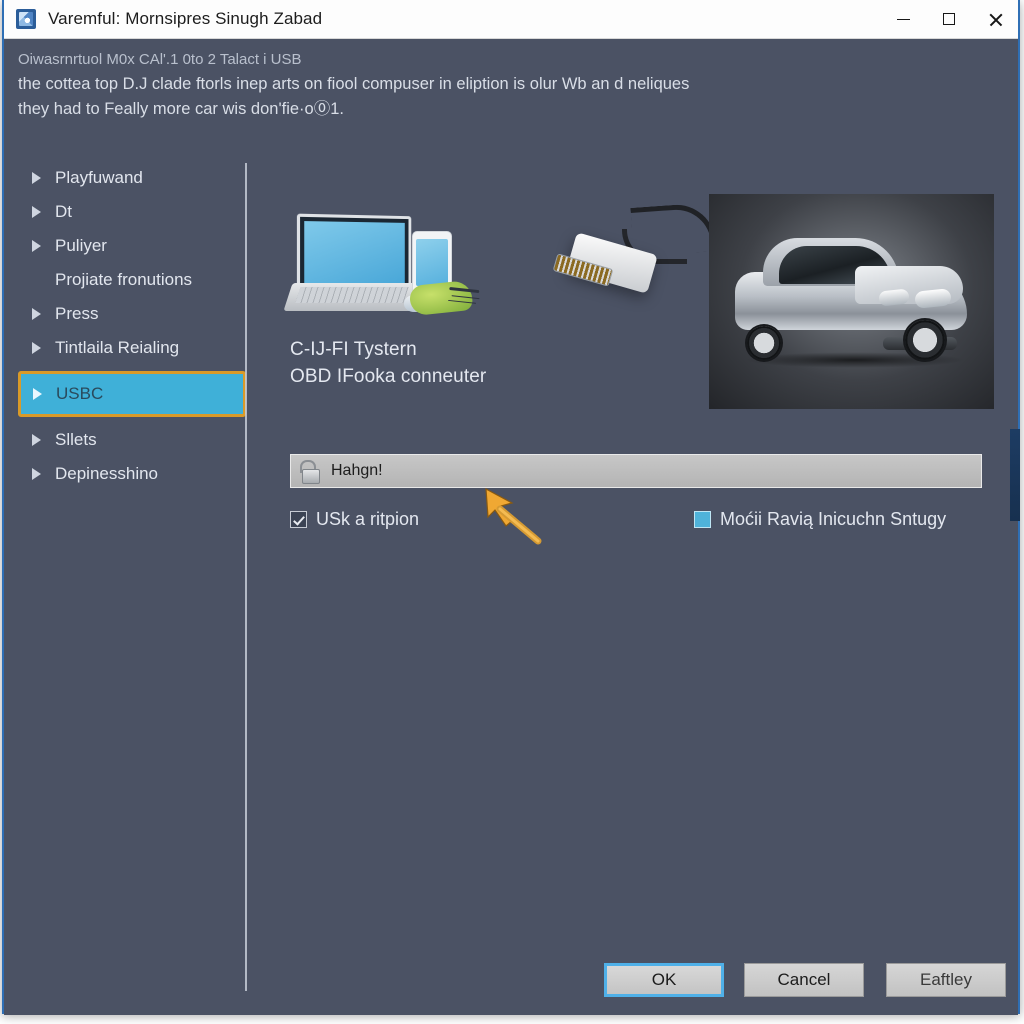 Image resolution: width=1024 pixels, height=1024 pixels. Describe the element at coordinates (76, 439) in the screenshot. I see `sidebar-item-label: Sllets` at that location.